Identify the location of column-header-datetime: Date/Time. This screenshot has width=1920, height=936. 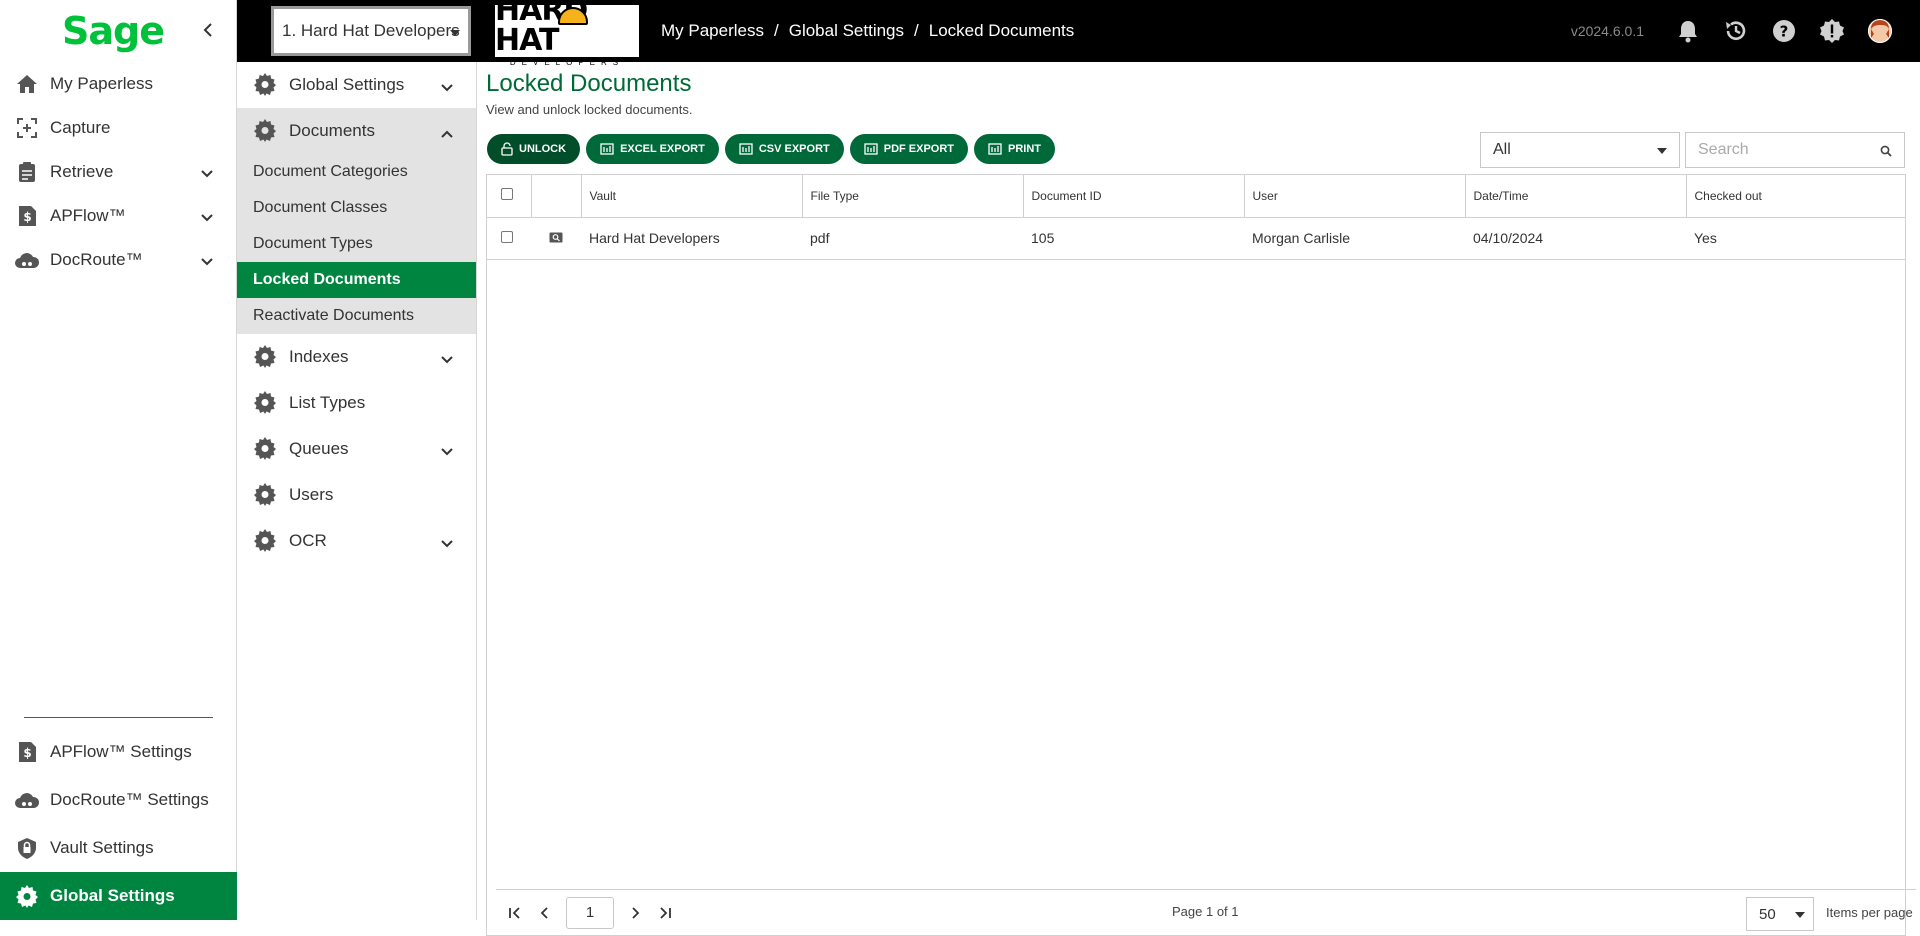
(1575, 196).